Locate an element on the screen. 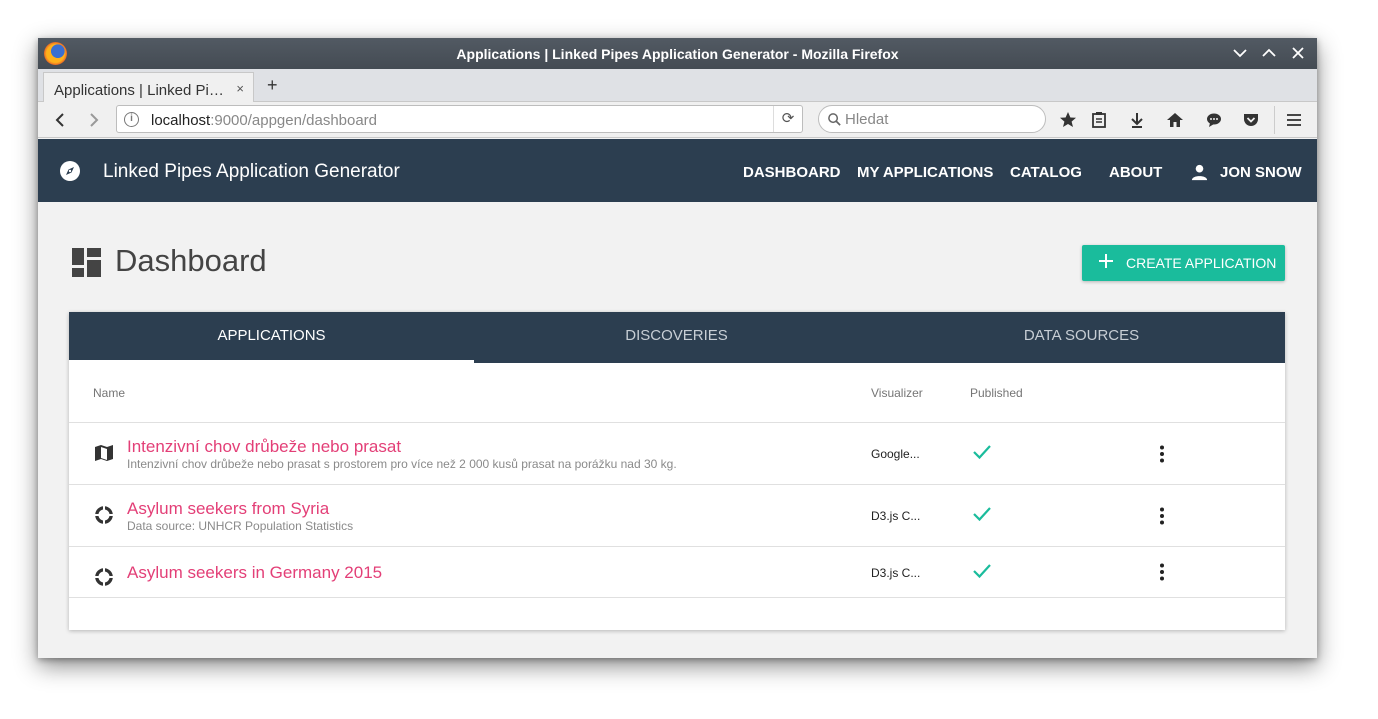  nav-user: JON SNOW is located at coordinates (1261, 172).